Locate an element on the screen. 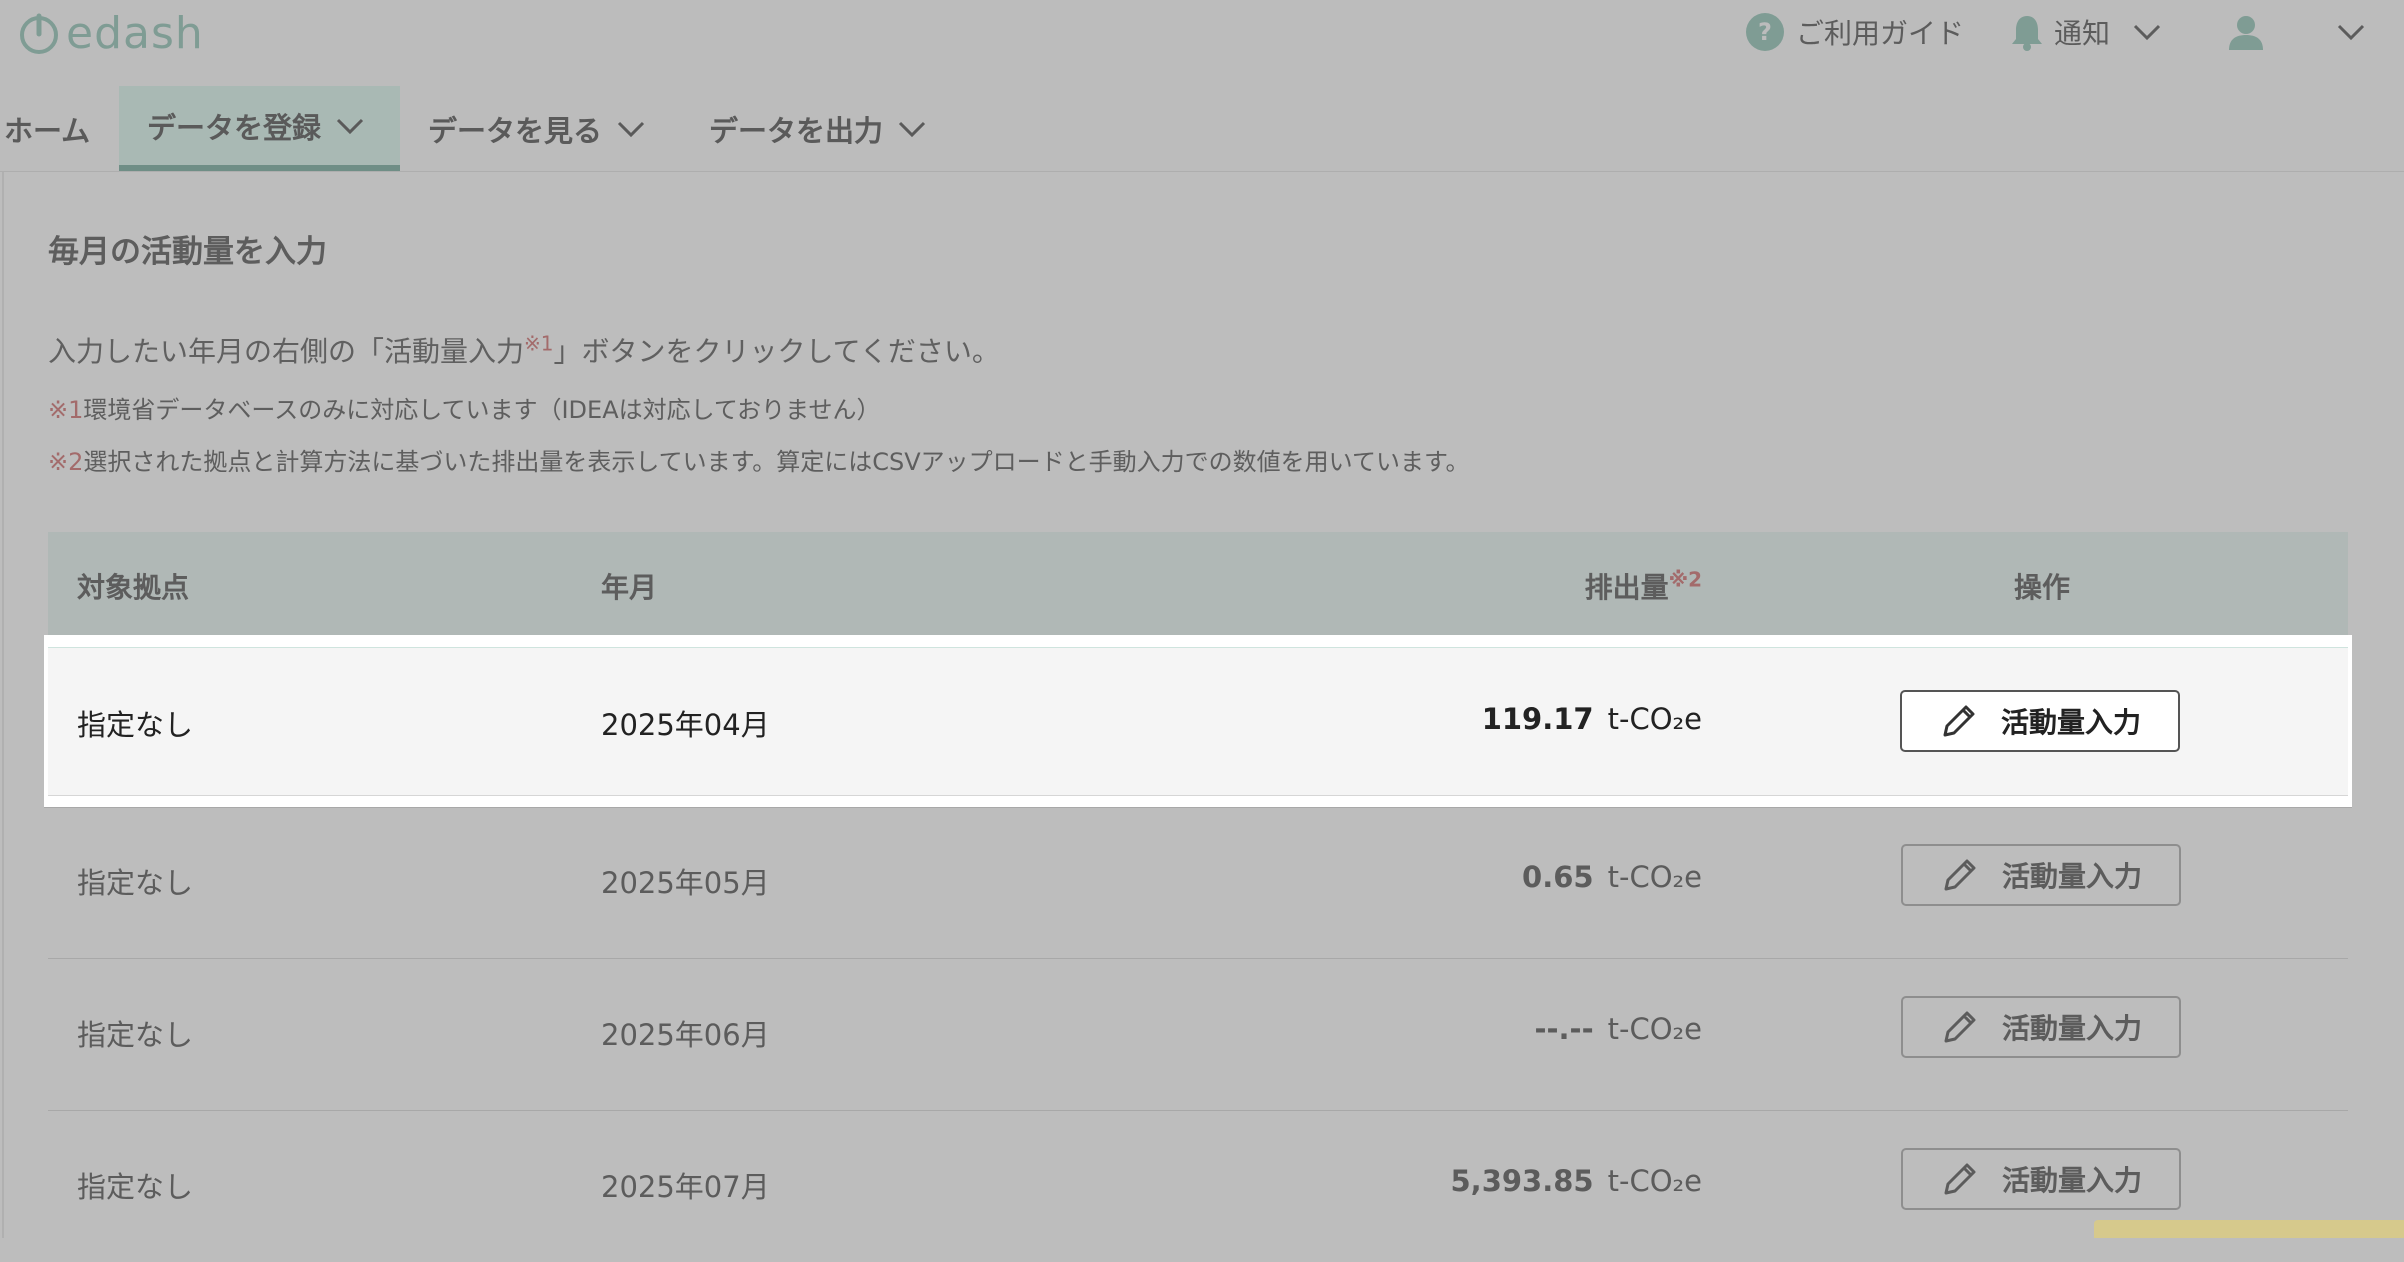  month-cell: 2025年05月 is located at coordinates (685, 883).